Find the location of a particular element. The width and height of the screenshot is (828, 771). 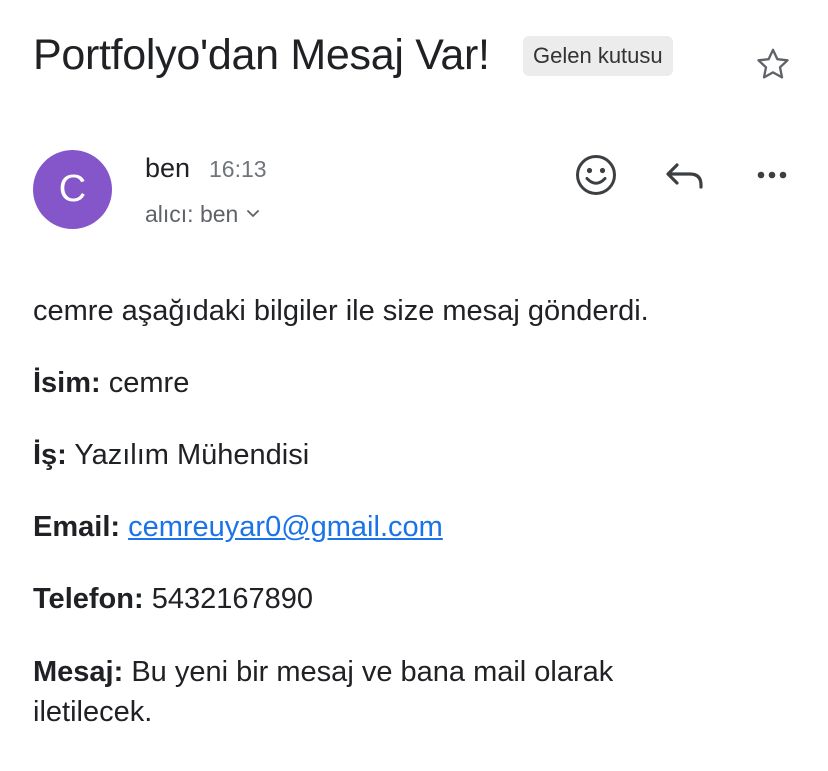

recipient-toggle: alıcı: ben is located at coordinates (202, 214).